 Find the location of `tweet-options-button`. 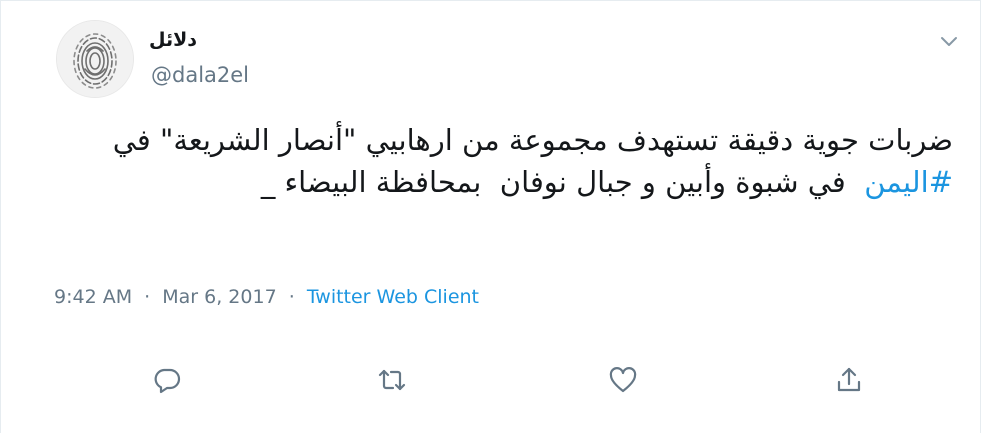

tweet-options-button is located at coordinates (949, 41).